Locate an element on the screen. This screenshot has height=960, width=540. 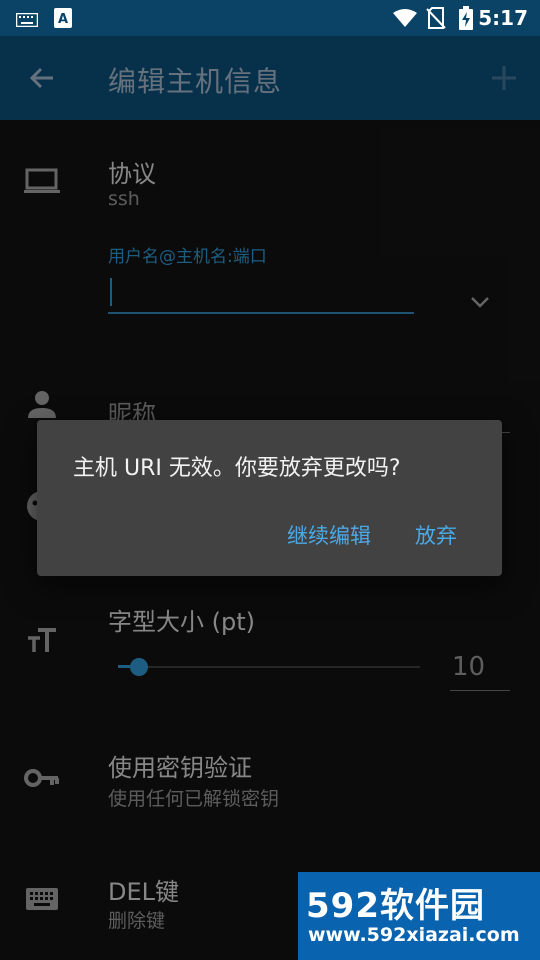
keyboard-icon is located at coordinates (27, 21).